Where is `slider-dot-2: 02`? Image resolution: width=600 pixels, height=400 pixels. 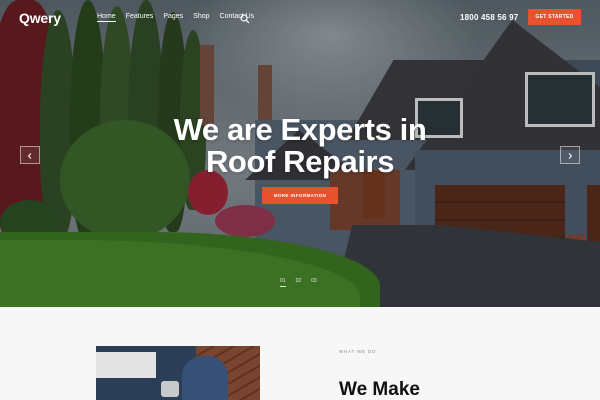 slider-dot-2: 02 is located at coordinates (299, 281).